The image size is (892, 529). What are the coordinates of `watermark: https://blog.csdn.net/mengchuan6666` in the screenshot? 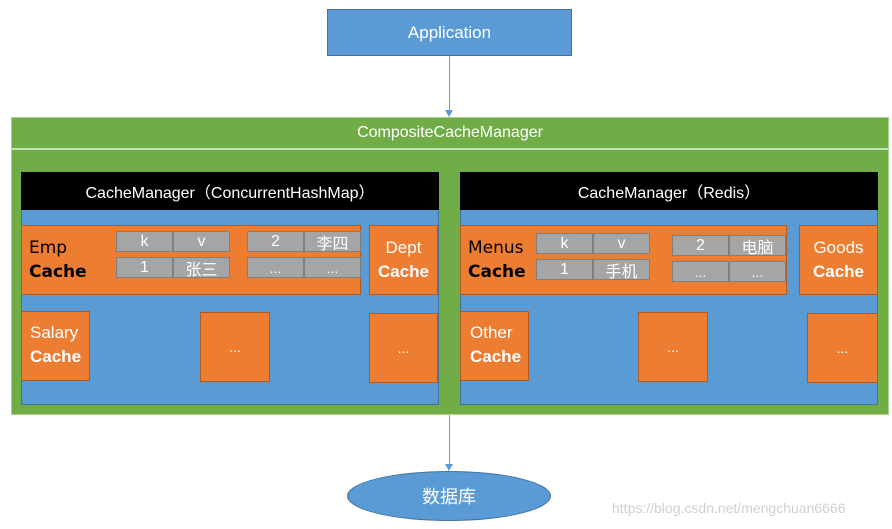 It's located at (729, 508).